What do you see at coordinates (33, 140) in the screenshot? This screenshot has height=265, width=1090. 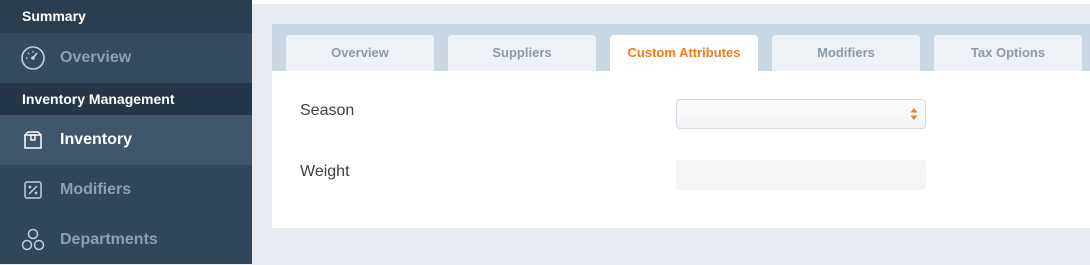 I see `box-icon` at bounding box center [33, 140].